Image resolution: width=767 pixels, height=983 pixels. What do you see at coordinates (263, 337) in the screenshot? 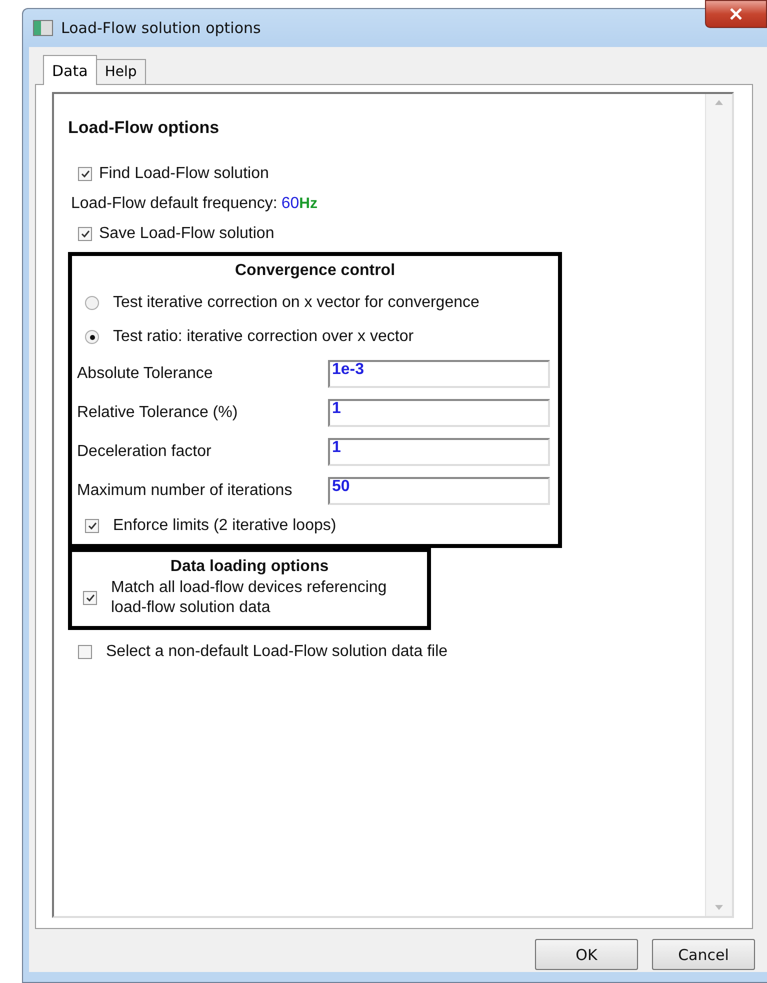
I see `radio-label: Test ratio: iterative correction over x vector` at bounding box center [263, 337].